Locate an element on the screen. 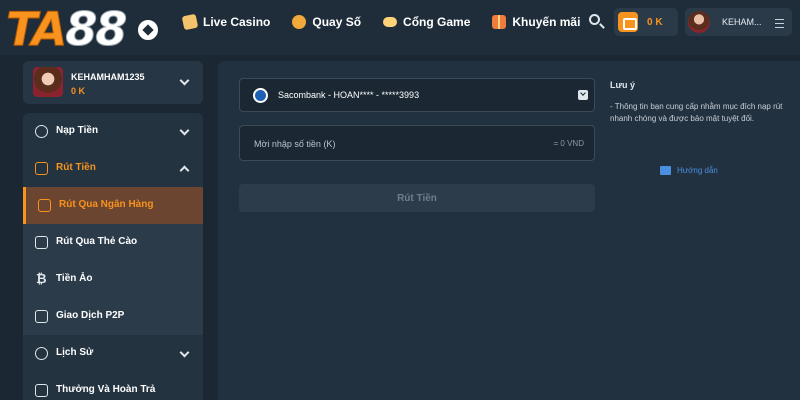  sidebar-item-label: Thưởng Và Hoàn Trả is located at coordinates (106, 389).